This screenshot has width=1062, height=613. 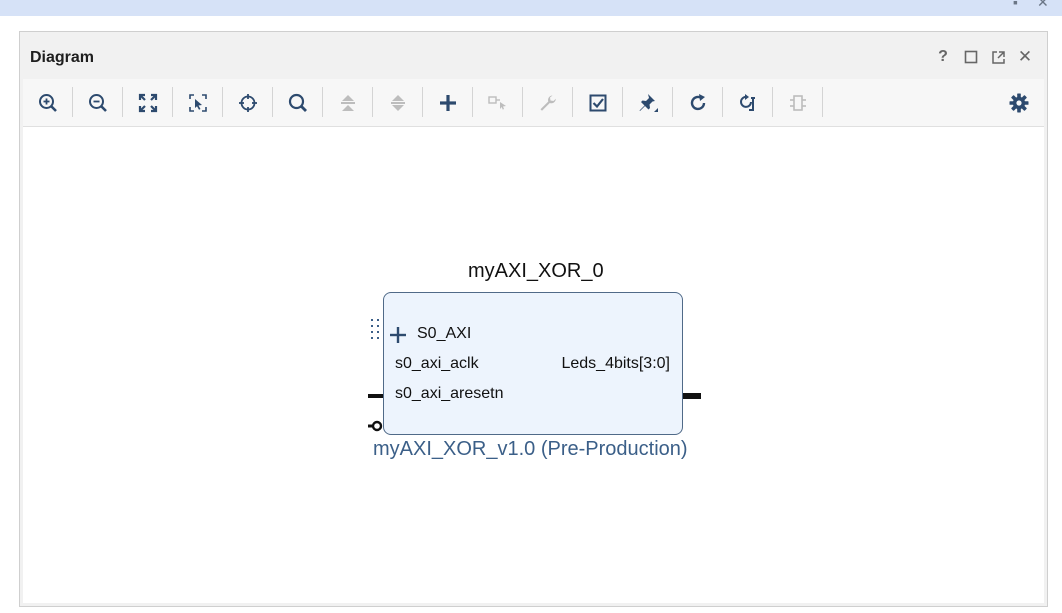 I want to click on gear-icon, so click(x=1019, y=103).